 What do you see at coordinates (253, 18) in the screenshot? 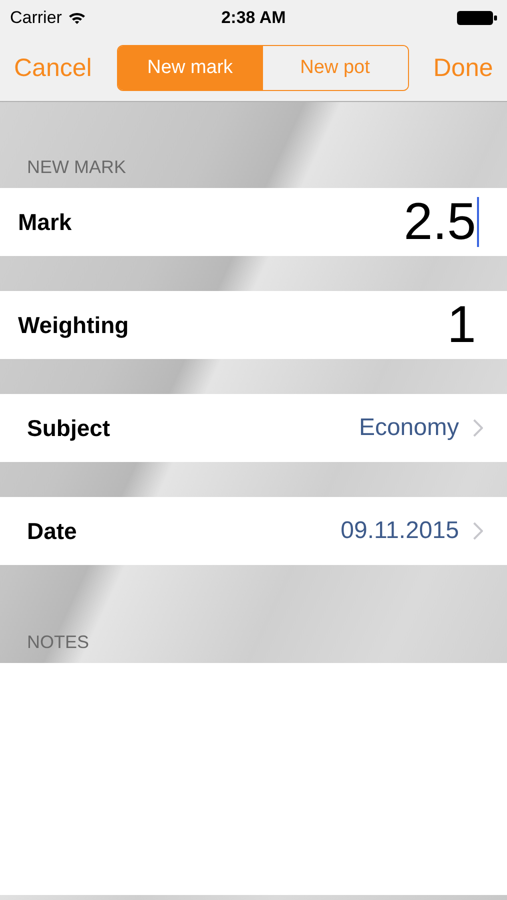
I see `clock-time: 2:38 AM` at bounding box center [253, 18].